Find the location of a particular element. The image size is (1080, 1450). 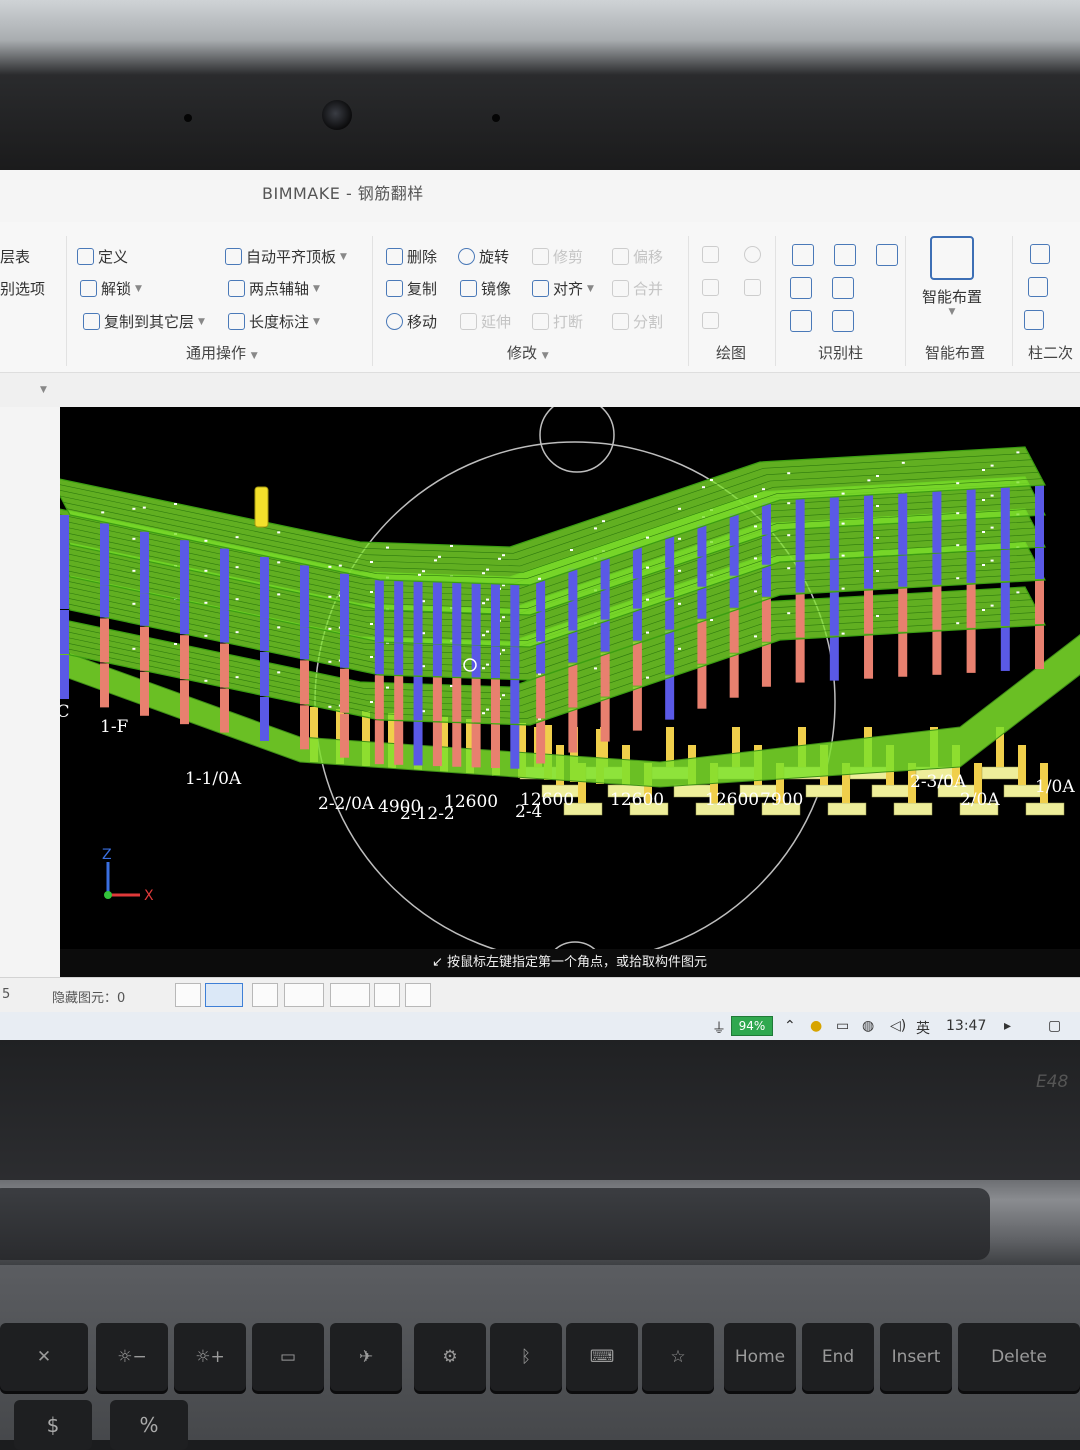

battery-indicator: 94% is located at coordinates (752, 1026).